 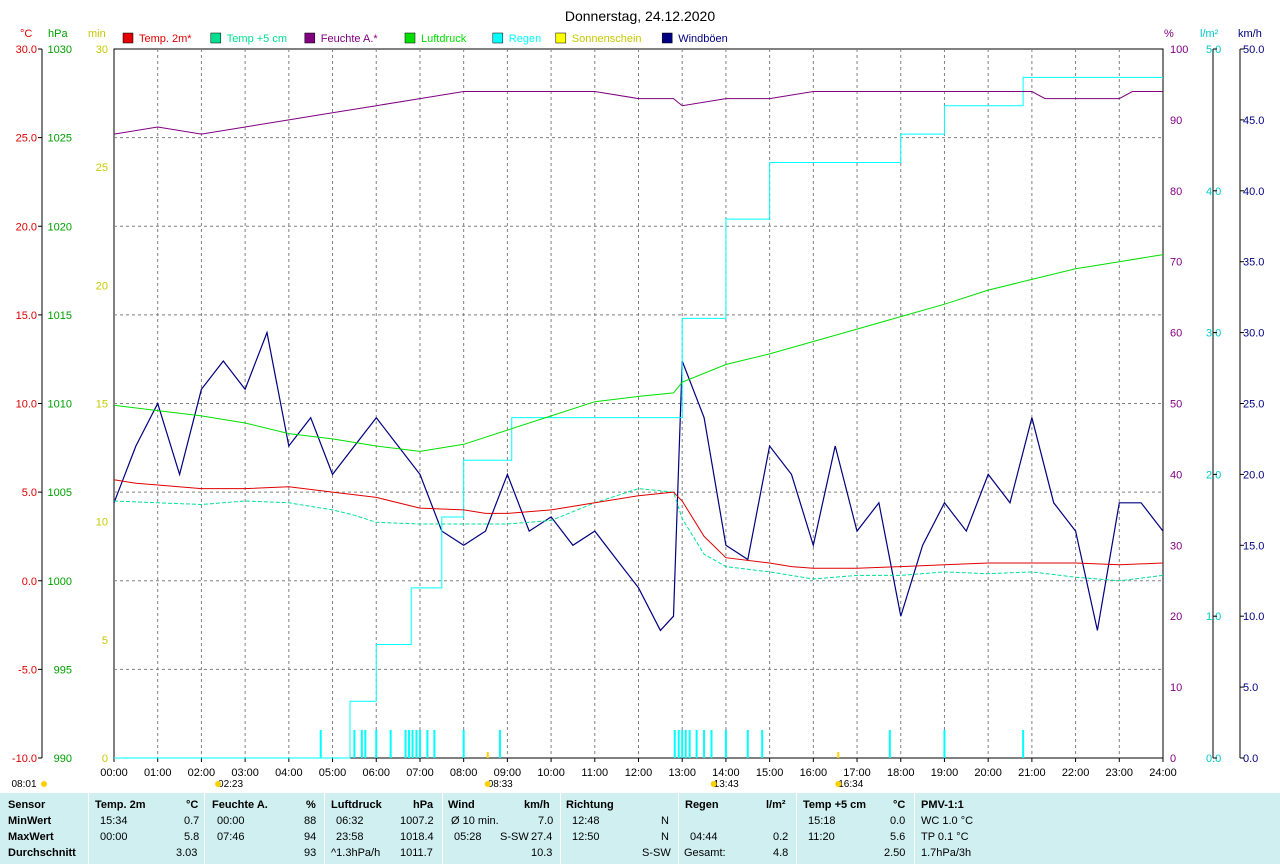 What do you see at coordinates (26, 405) in the screenshot?
I see `temp-tick-label: 10.0` at bounding box center [26, 405].